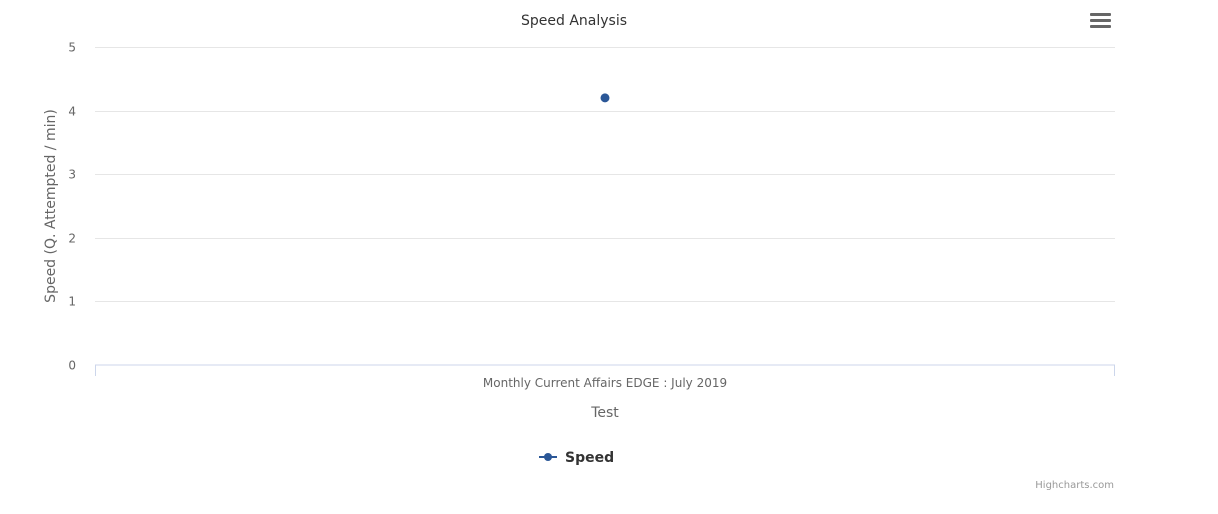 This screenshot has width=1218, height=514. What do you see at coordinates (72, 175) in the screenshot?
I see `y-tick-label-3: 3` at bounding box center [72, 175].